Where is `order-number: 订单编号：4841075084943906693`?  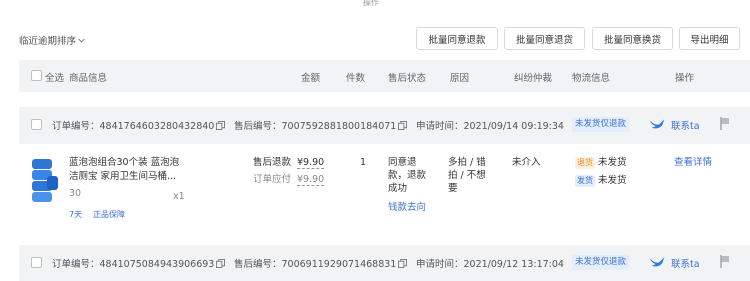
order-number: 订单编号：4841075084943906693 is located at coordinates (139, 263).